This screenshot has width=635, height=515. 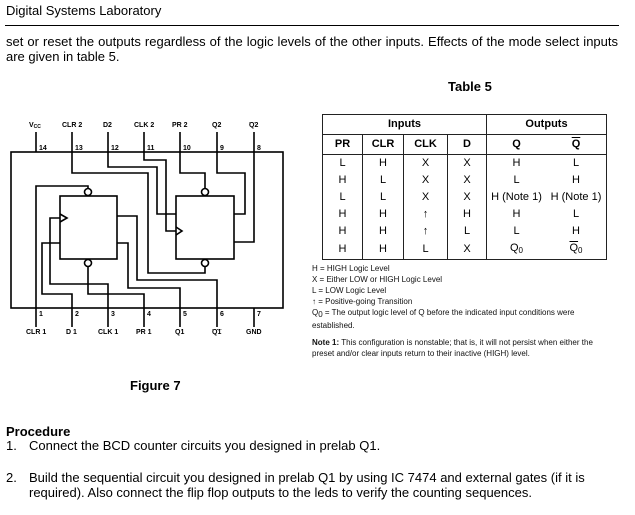 What do you see at coordinates (467, 144) in the screenshot?
I see `column-header-d: D` at bounding box center [467, 144].